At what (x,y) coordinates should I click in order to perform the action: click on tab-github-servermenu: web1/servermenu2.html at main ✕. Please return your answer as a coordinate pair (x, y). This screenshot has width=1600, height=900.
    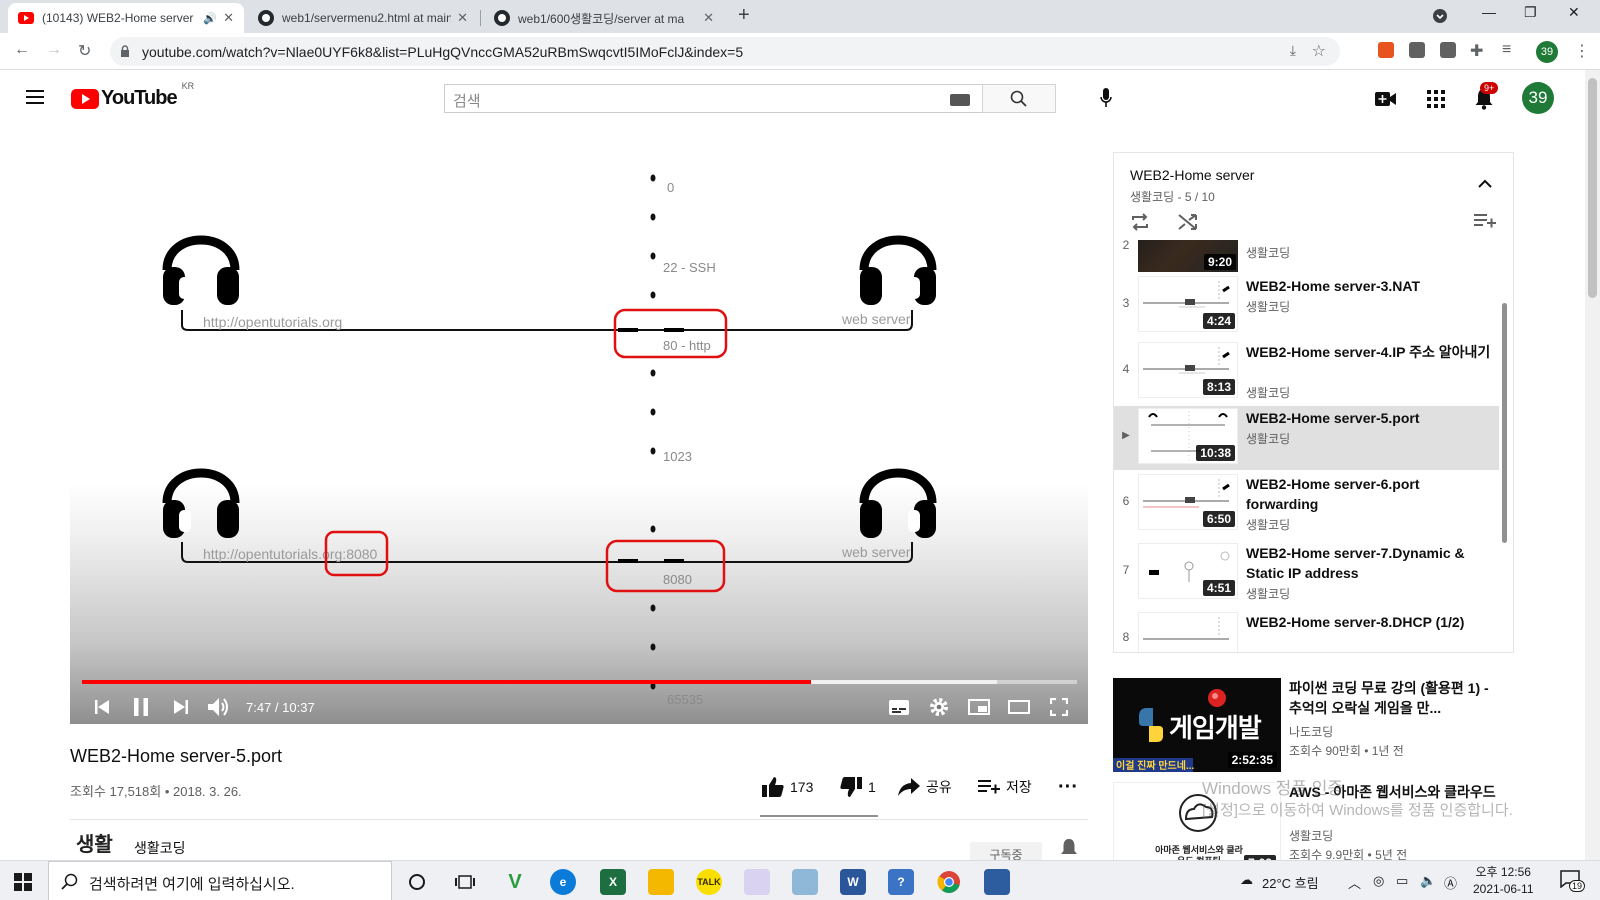
    Looking at the image, I should click on (363, 18).